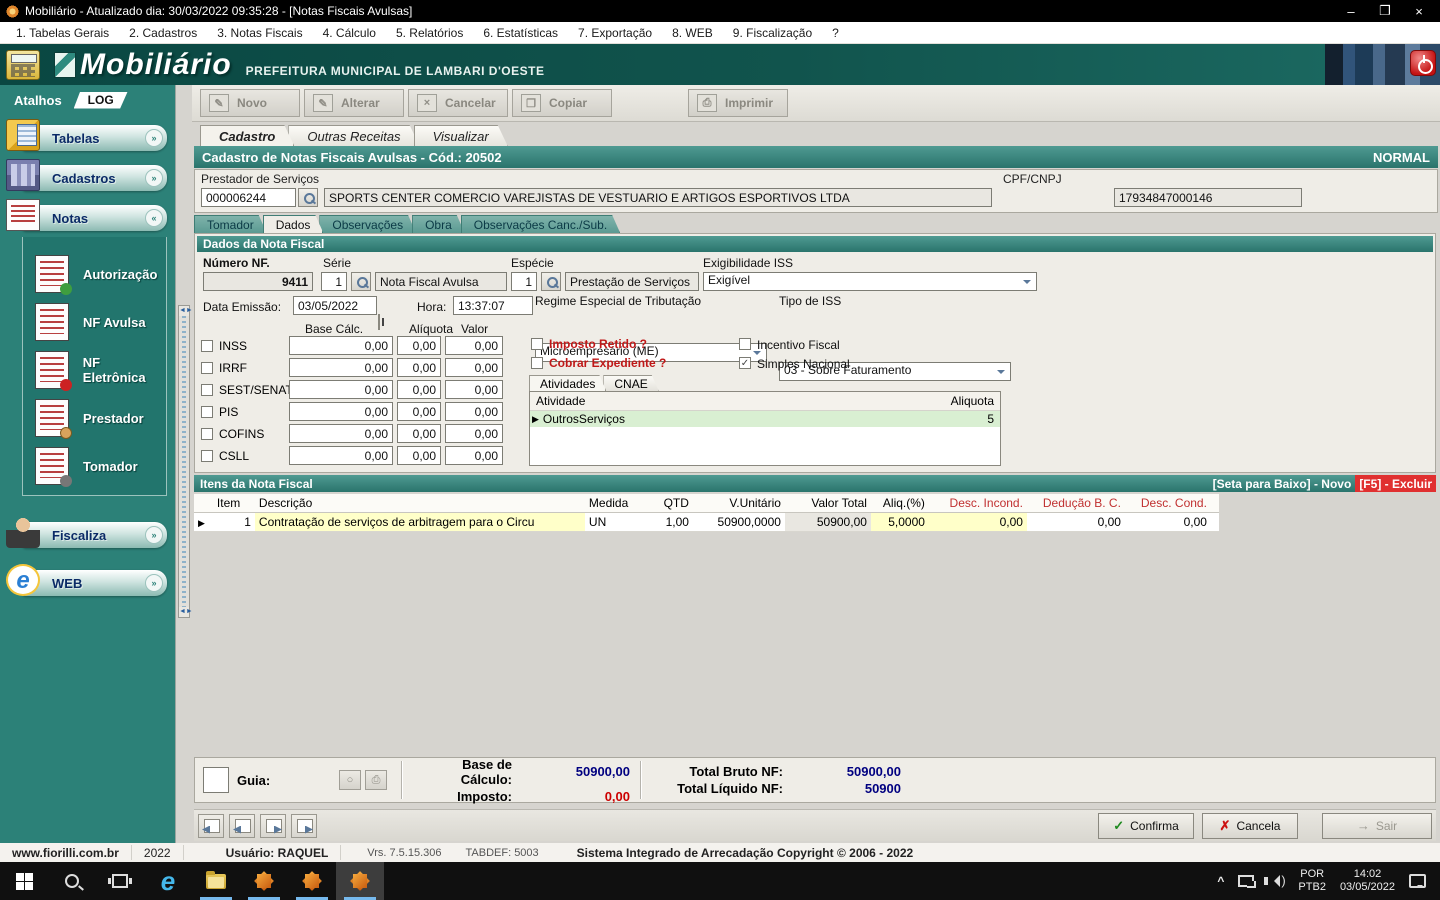 This screenshot has height=900, width=1440. I want to click on confirma-button: ✓ Confirma, so click(1146, 825).